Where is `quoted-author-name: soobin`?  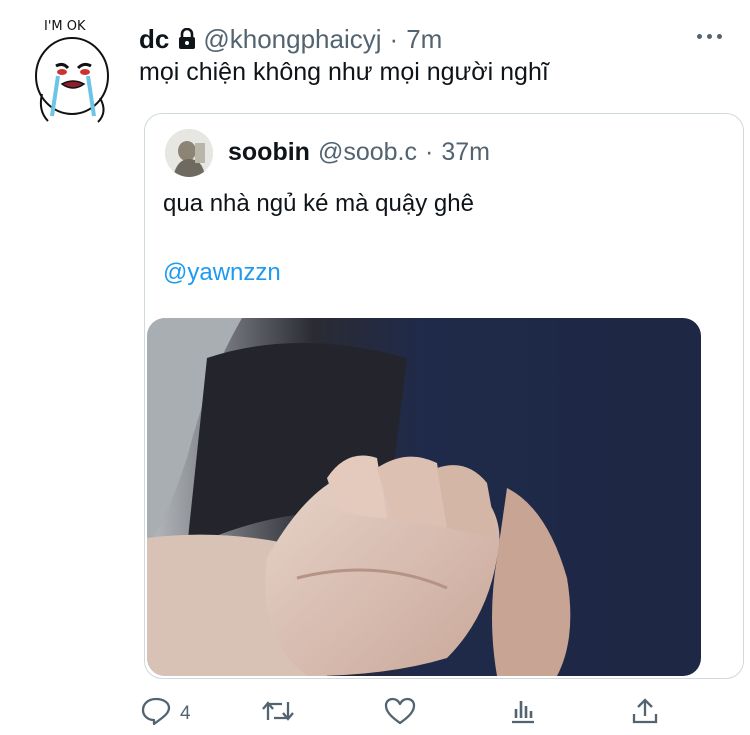
quoted-author-name: soobin is located at coordinates (269, 152).